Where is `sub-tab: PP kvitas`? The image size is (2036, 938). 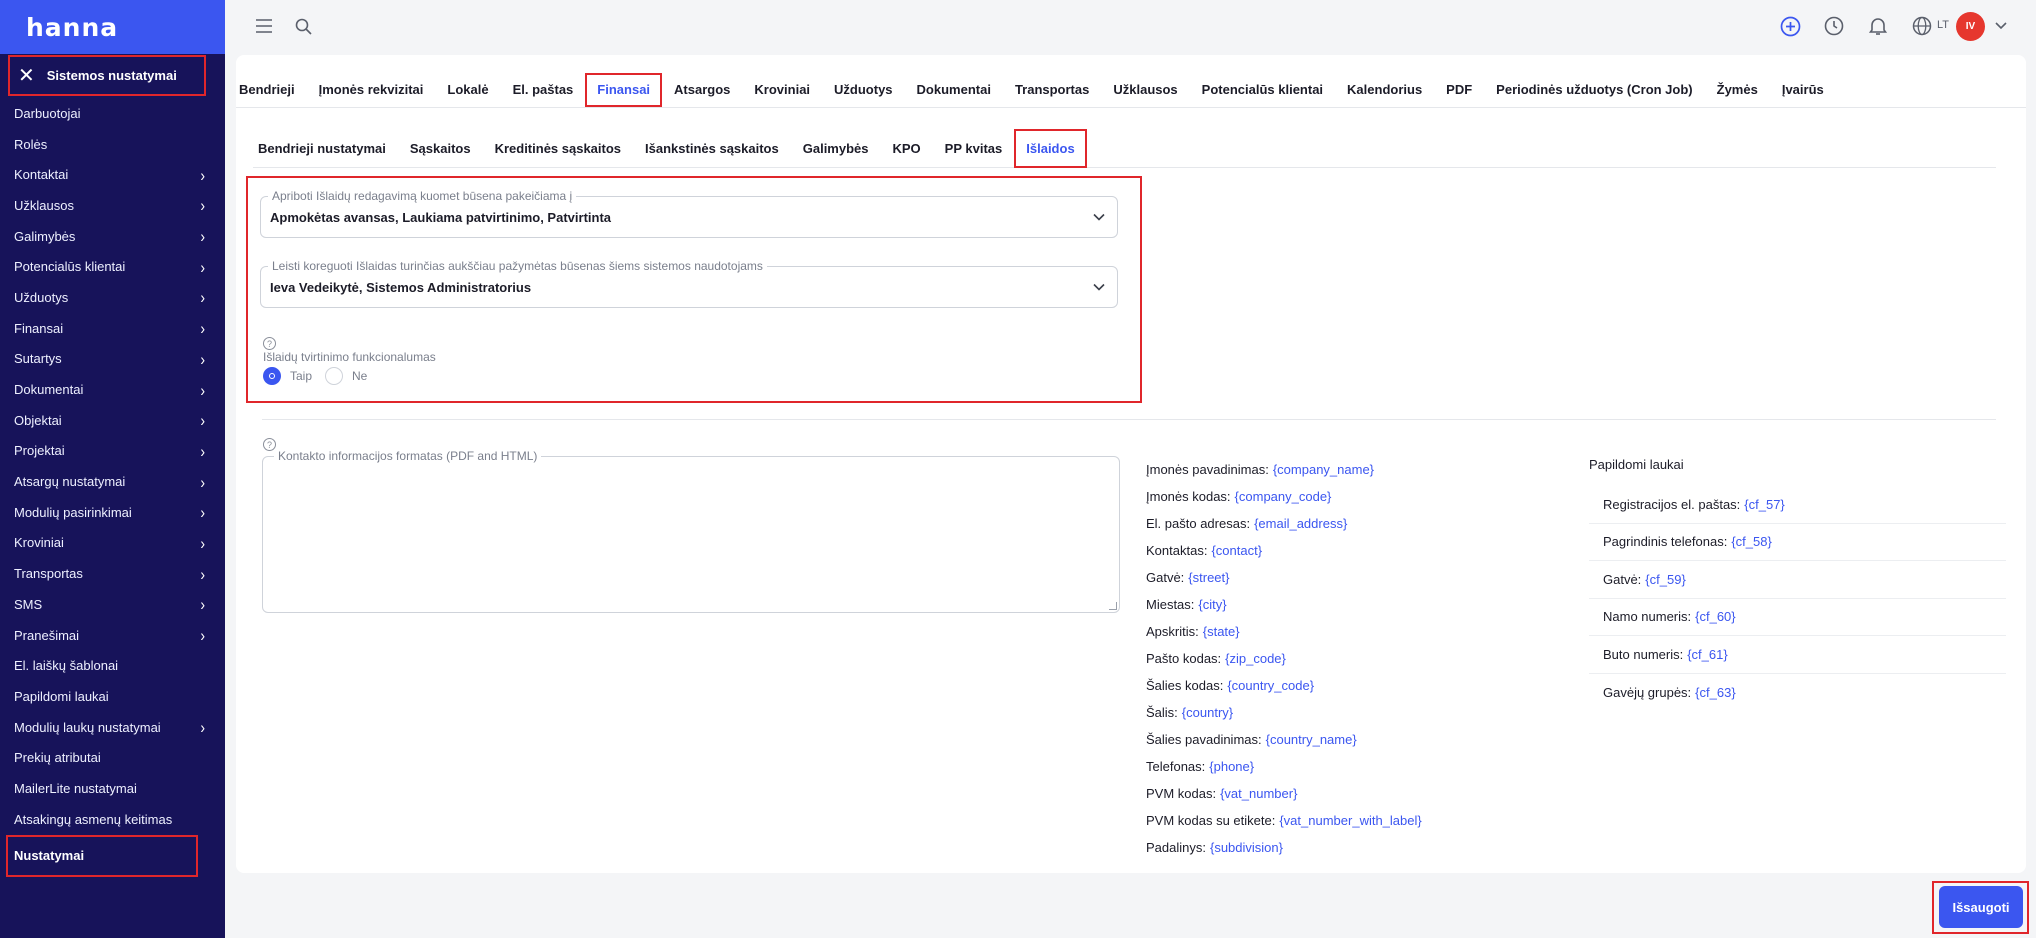 sub-tab: PP kvitas is located at coordinates (974, 148).